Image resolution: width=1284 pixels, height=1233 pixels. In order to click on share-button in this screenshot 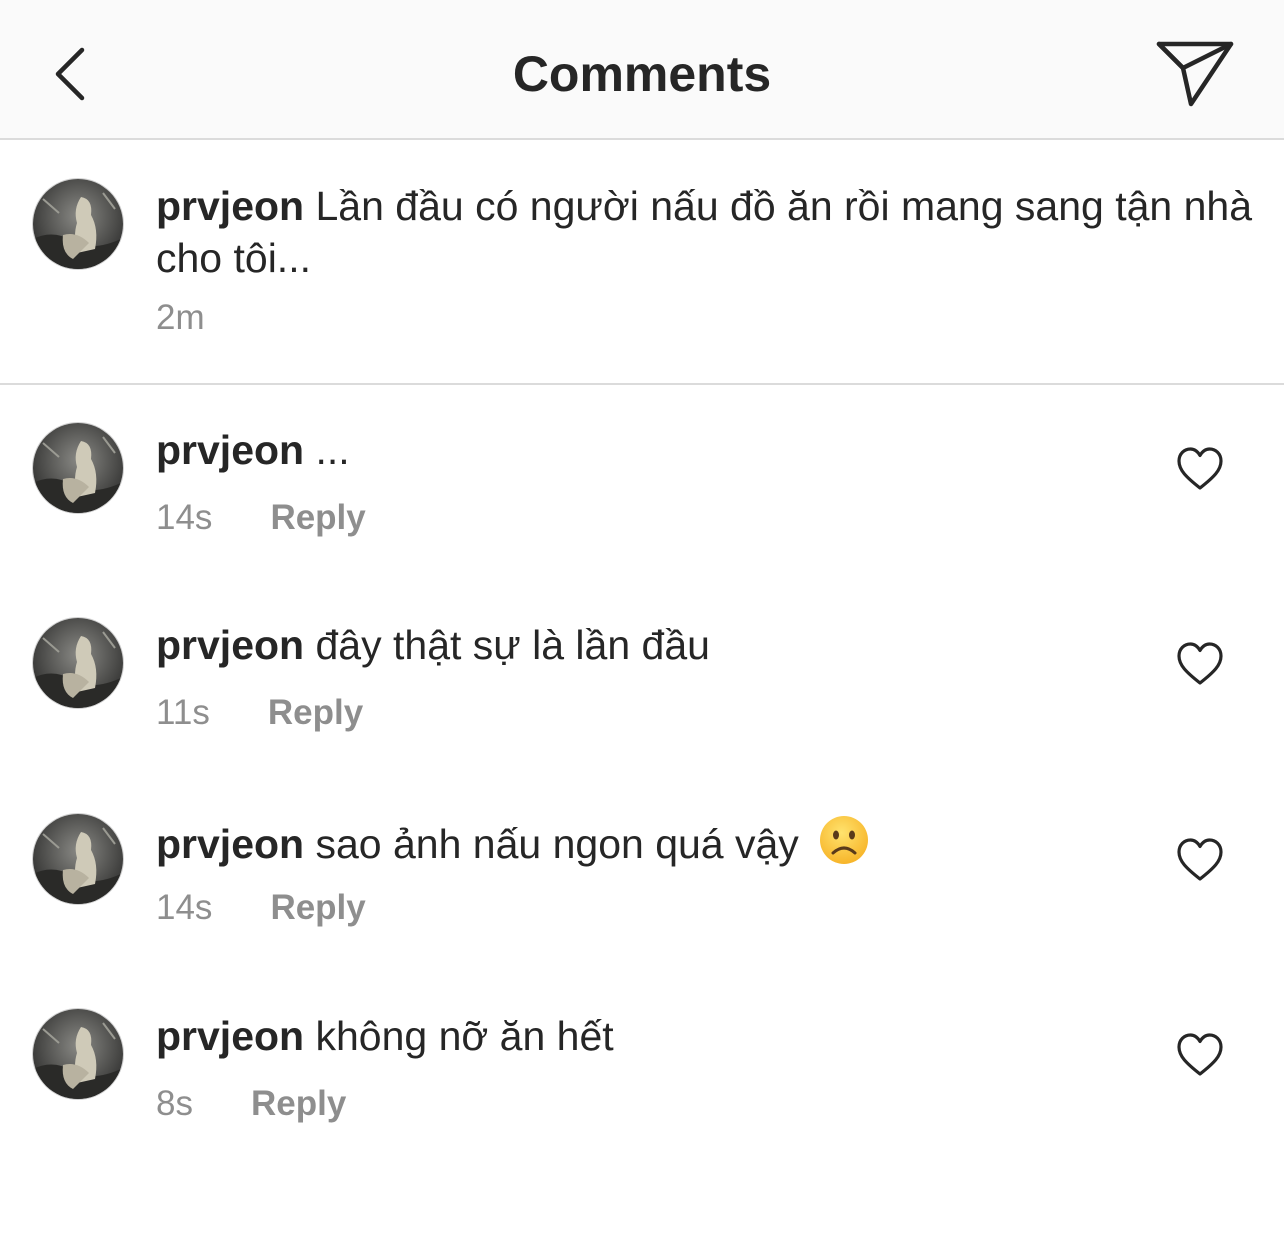, I will do `click(1195, 73)`.